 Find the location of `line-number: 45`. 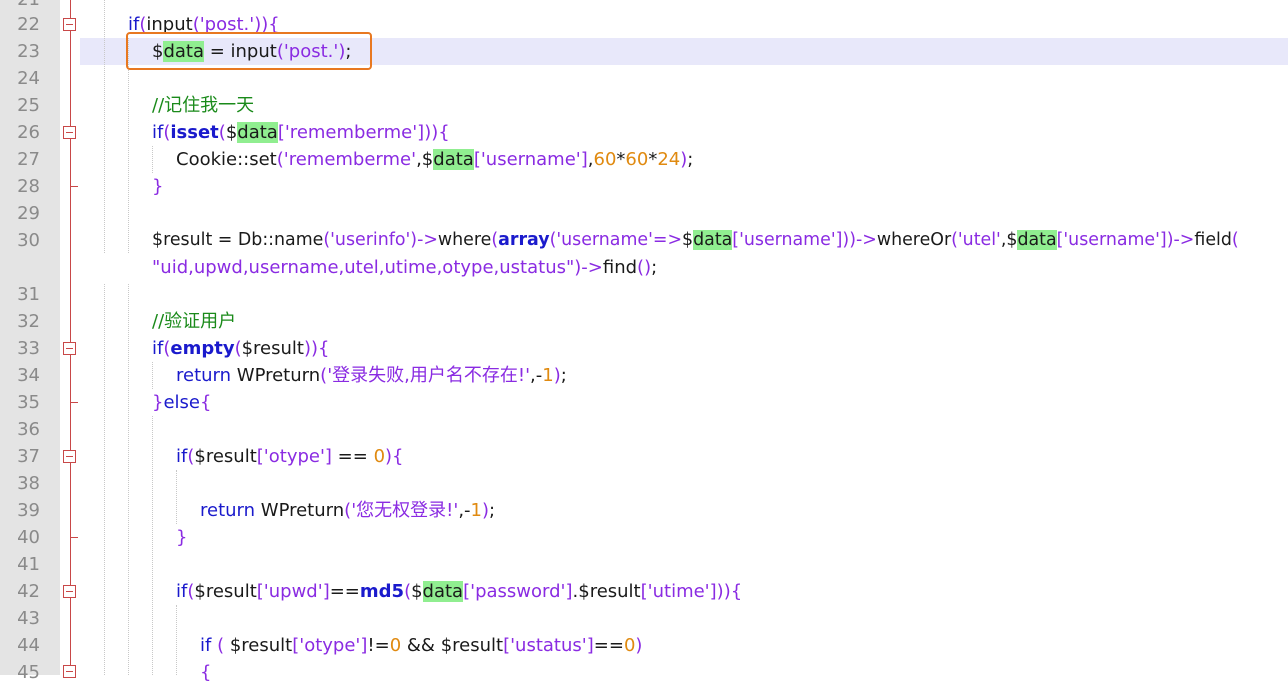

line-number: 45 is located at coordinates (28, 672).